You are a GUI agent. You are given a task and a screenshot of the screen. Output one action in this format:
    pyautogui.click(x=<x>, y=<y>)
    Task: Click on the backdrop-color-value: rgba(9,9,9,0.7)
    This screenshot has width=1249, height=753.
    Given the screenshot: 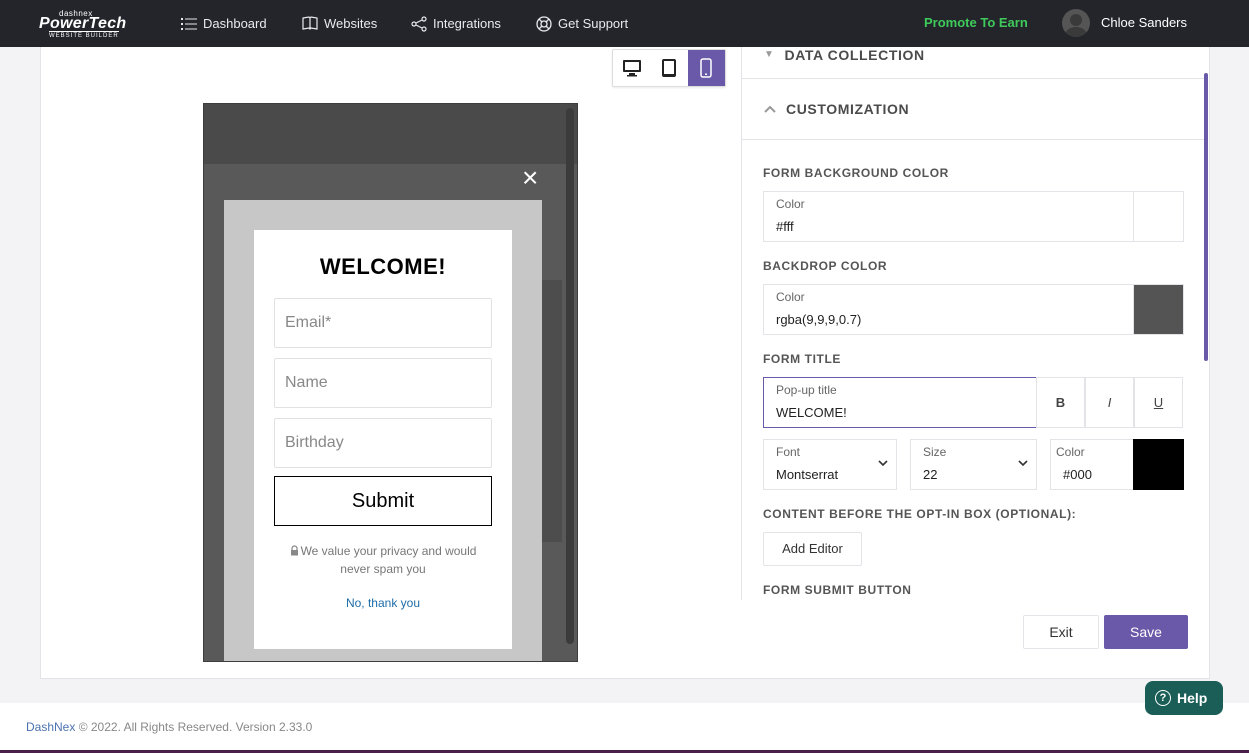 What is the action you would take?
    pyautogui.click(x=819, y=319)
    